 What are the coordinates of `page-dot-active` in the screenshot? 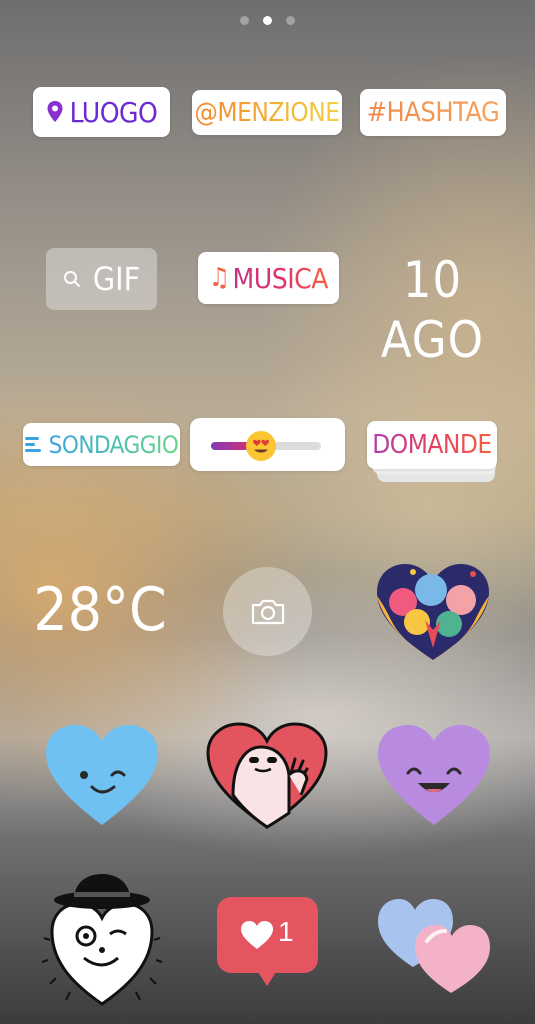 It's located at (267, 20).